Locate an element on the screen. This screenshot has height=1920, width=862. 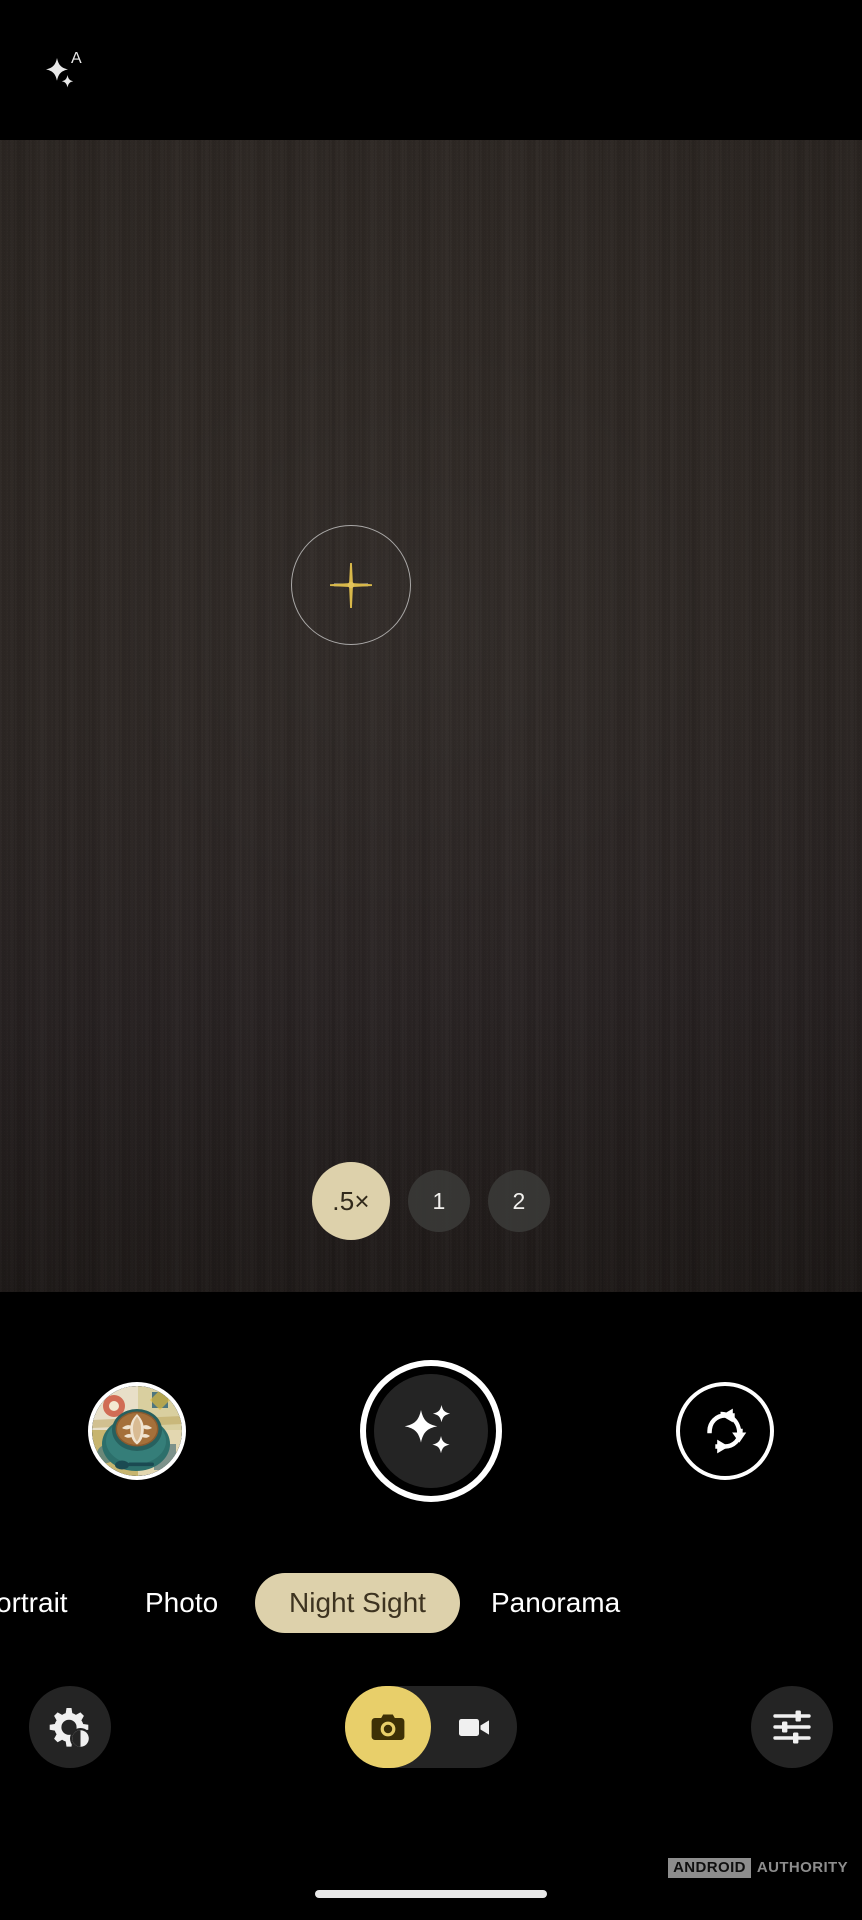
gear-timer-icon is located at coordinates (70, 1728).